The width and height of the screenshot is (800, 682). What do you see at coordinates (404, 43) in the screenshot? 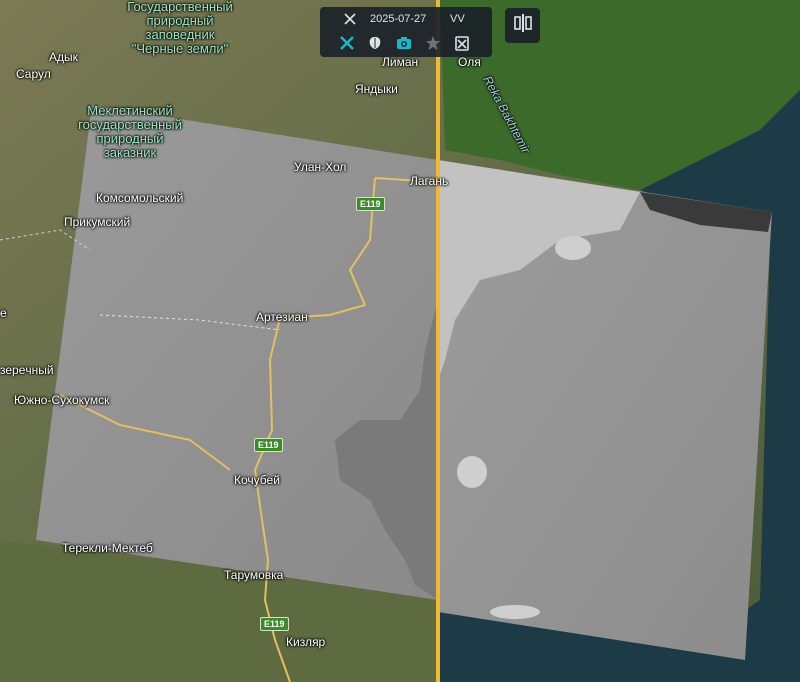
I see `camera-icon` at bounding box center [404, 43].